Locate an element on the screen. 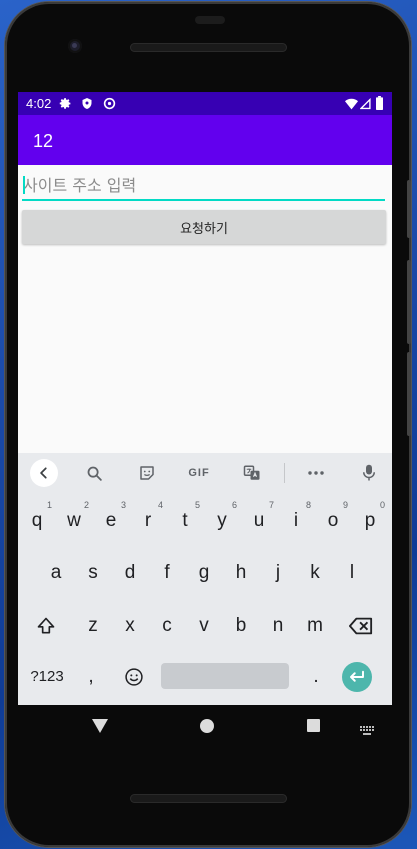 This screenshot has width=417, height=849. url-input is located at coordinates (203, 186).